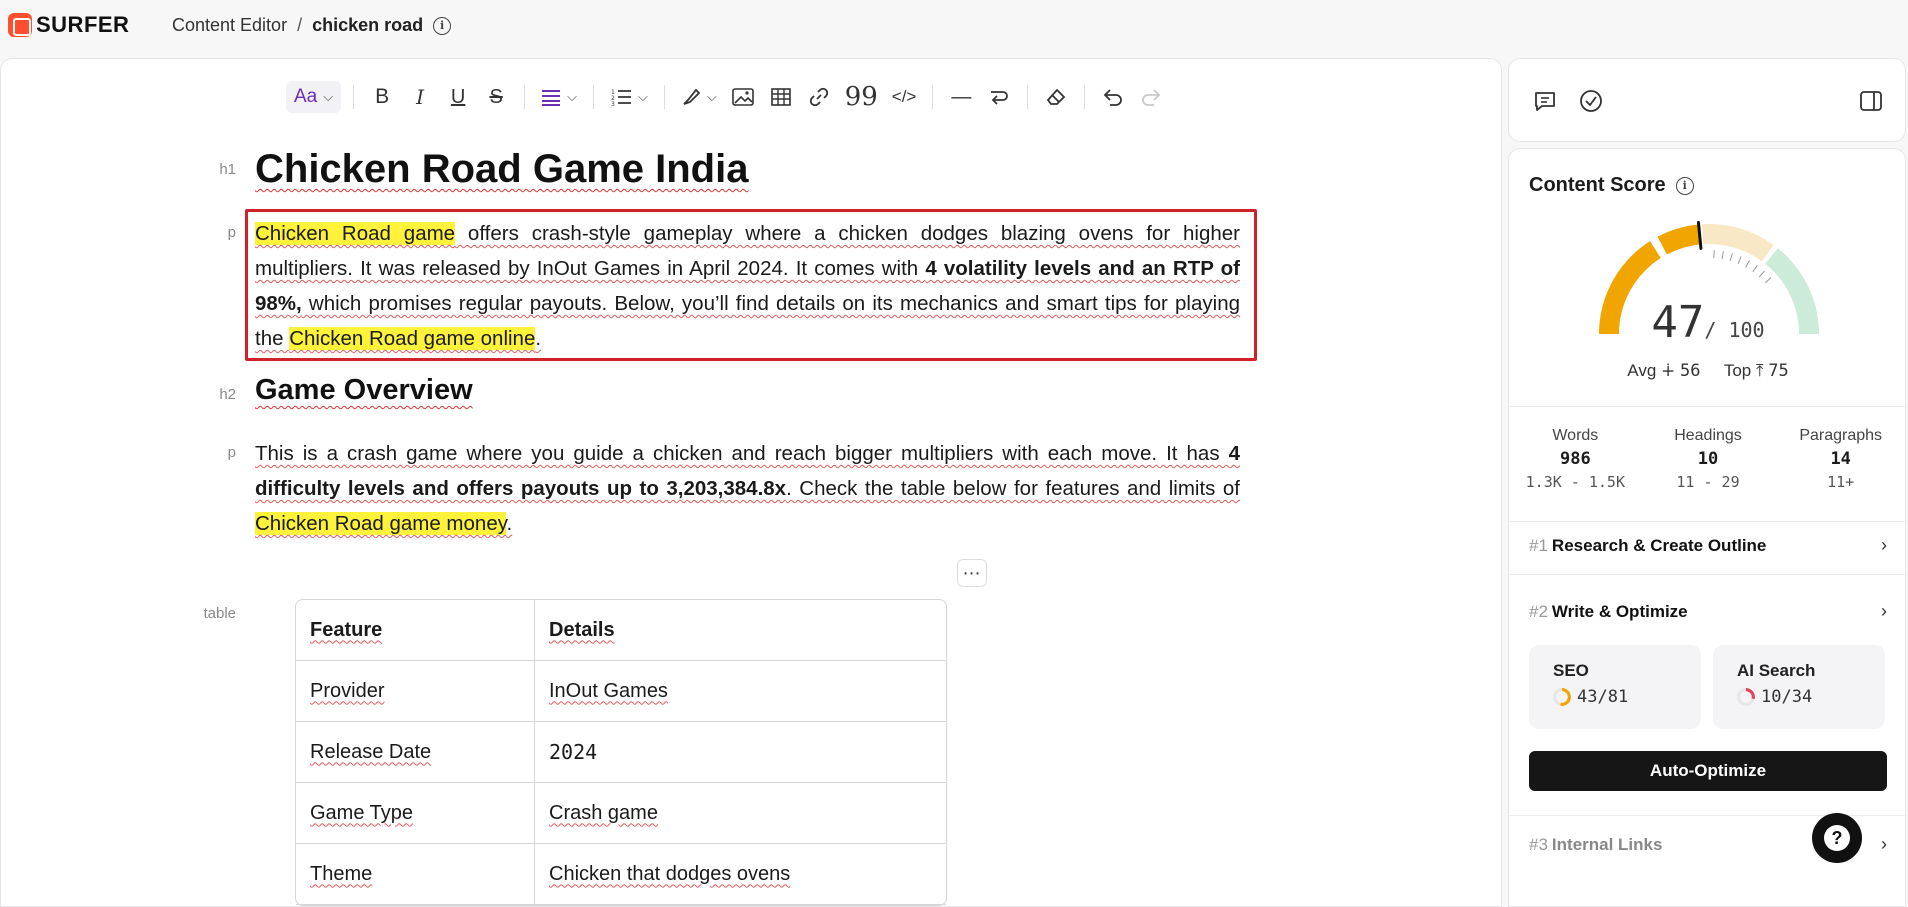 This screenshot has height=907, width=1908. I want to click on toggle-panel-button, so click(1871, 101).